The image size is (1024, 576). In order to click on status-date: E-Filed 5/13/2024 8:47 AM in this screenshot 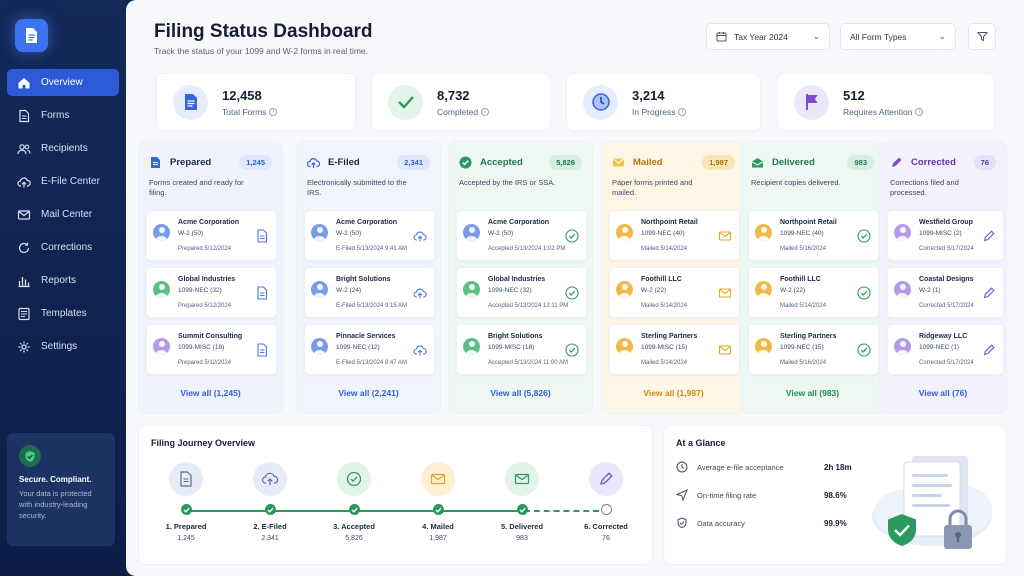, I will do `click(372, 363)`.